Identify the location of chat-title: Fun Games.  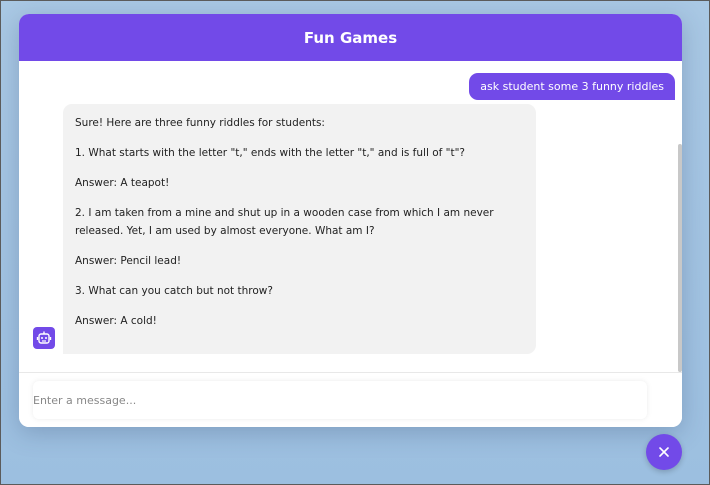
(350, 37).